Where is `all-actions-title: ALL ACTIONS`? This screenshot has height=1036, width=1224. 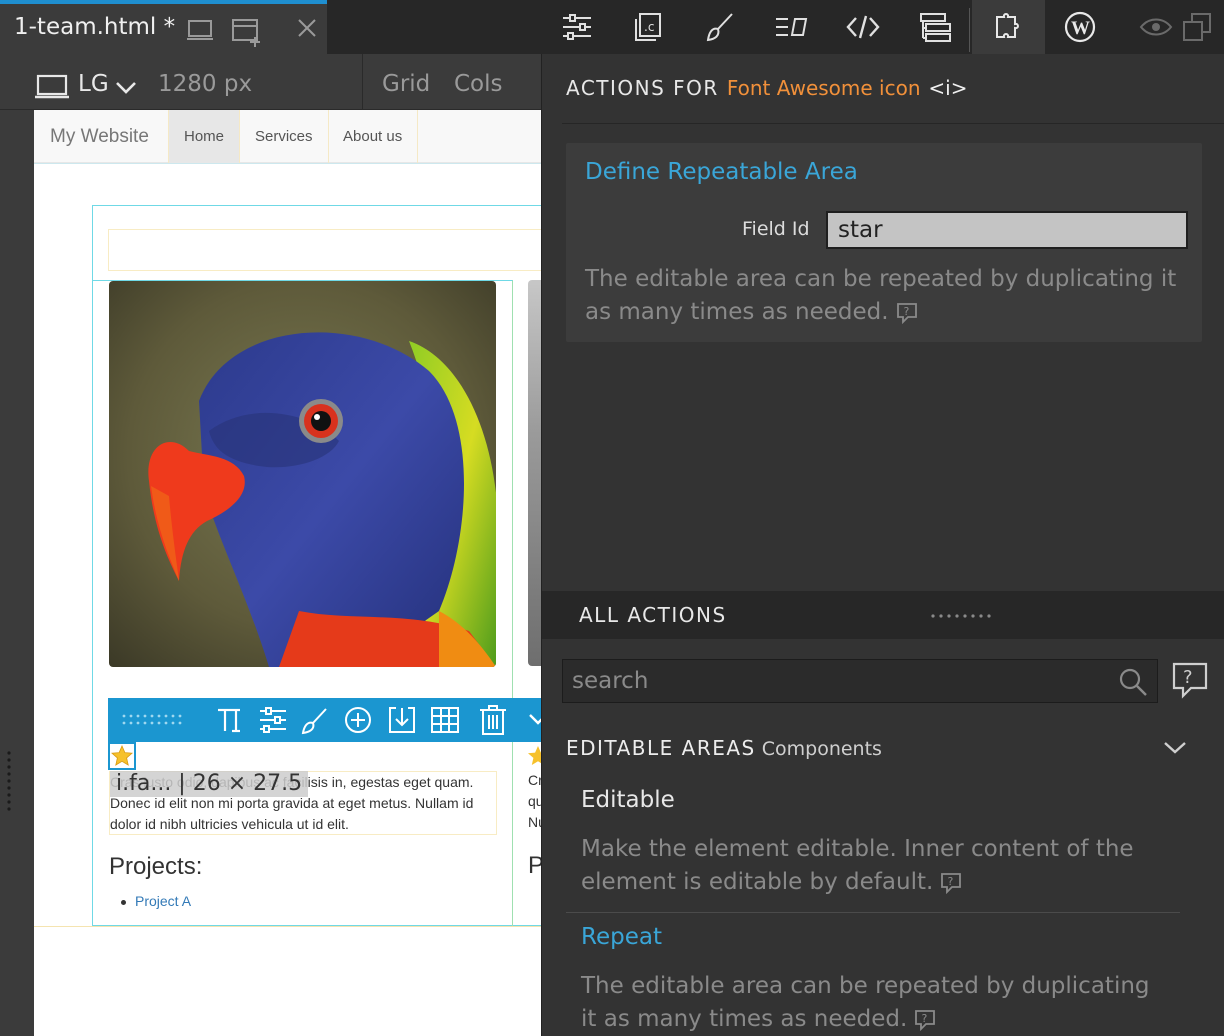 all-actions-title: ALL ACTIONS is located at coordinates (653, 615).